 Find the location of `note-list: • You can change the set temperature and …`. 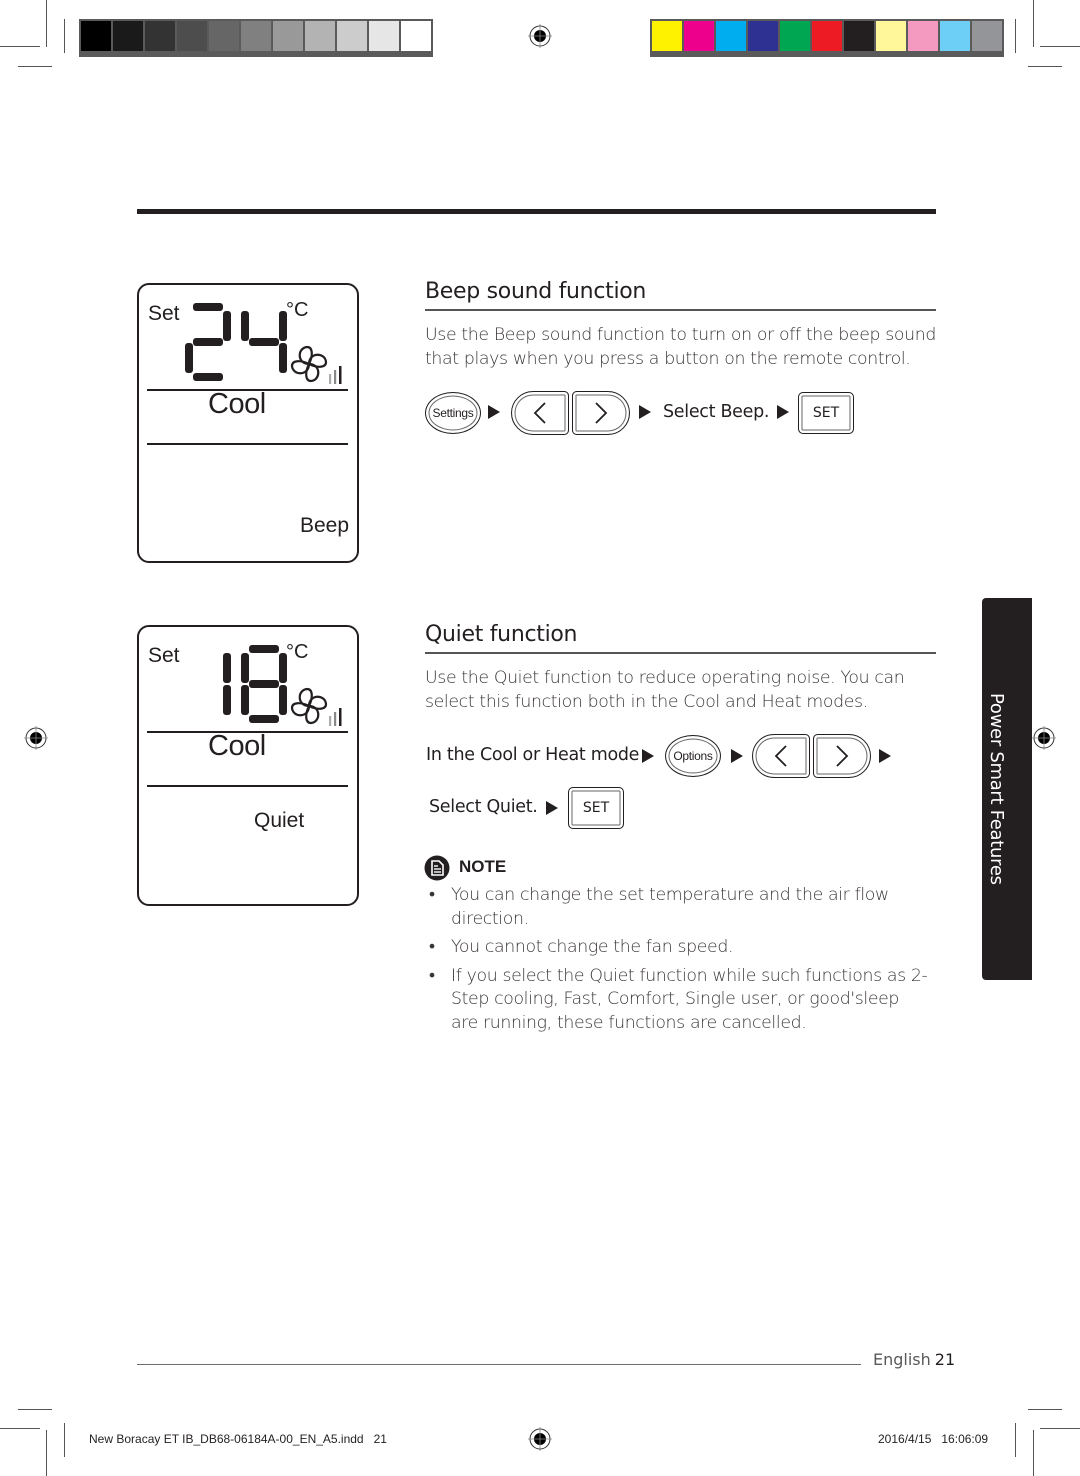

note-list: • You can change the set temperature and … is located at coordinates (679, 962).